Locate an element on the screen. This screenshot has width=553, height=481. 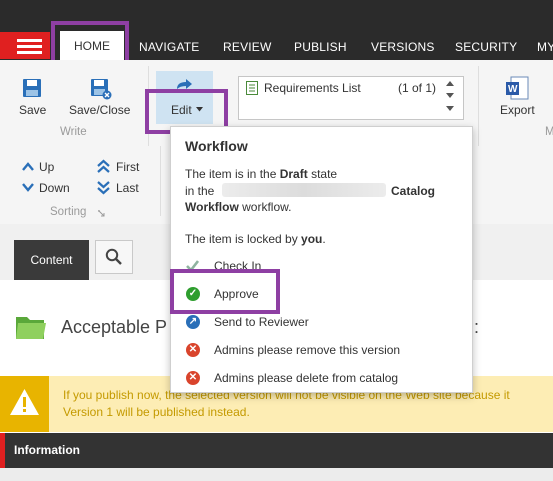
group-label-partial: M is located at coordinates (549, 132).